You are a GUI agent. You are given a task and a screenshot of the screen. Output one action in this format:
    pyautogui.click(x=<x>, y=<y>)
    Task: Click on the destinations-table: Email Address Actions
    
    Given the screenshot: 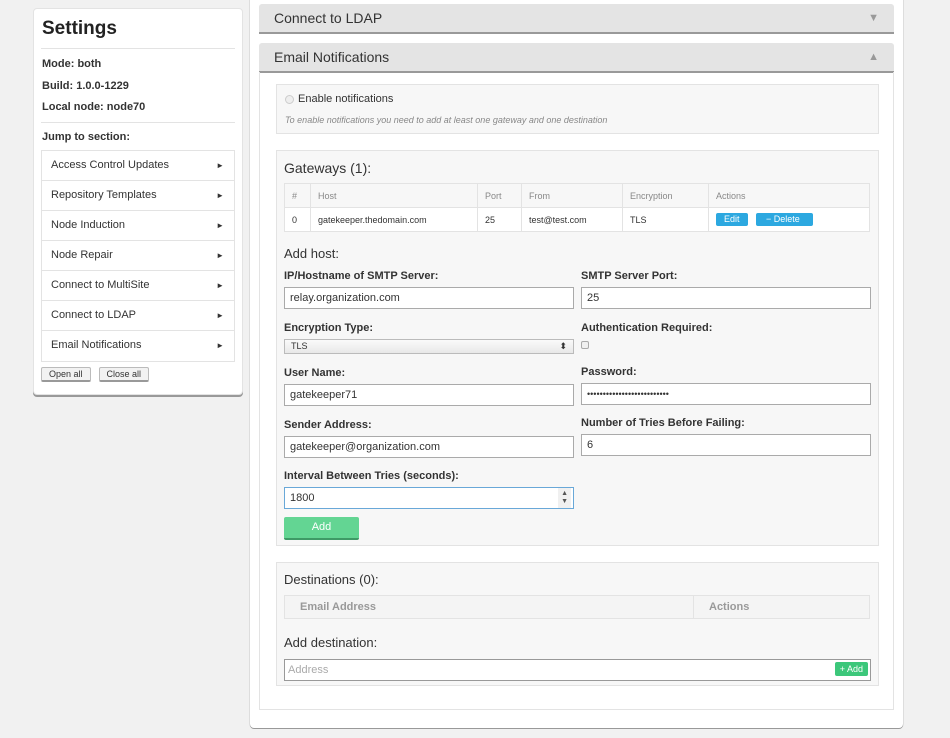 What is the action you would take?
    pyautogui.click(x=577, y=607)
    